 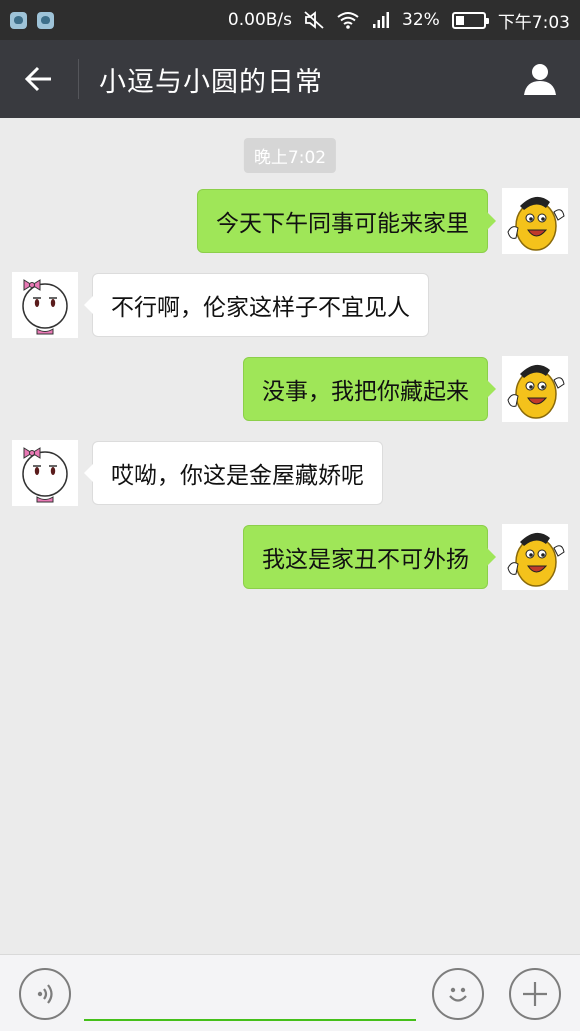 I want to click on received-message-bubble: 哎呦，你这是金屋藏娇呢, so click(x=233, y=473).